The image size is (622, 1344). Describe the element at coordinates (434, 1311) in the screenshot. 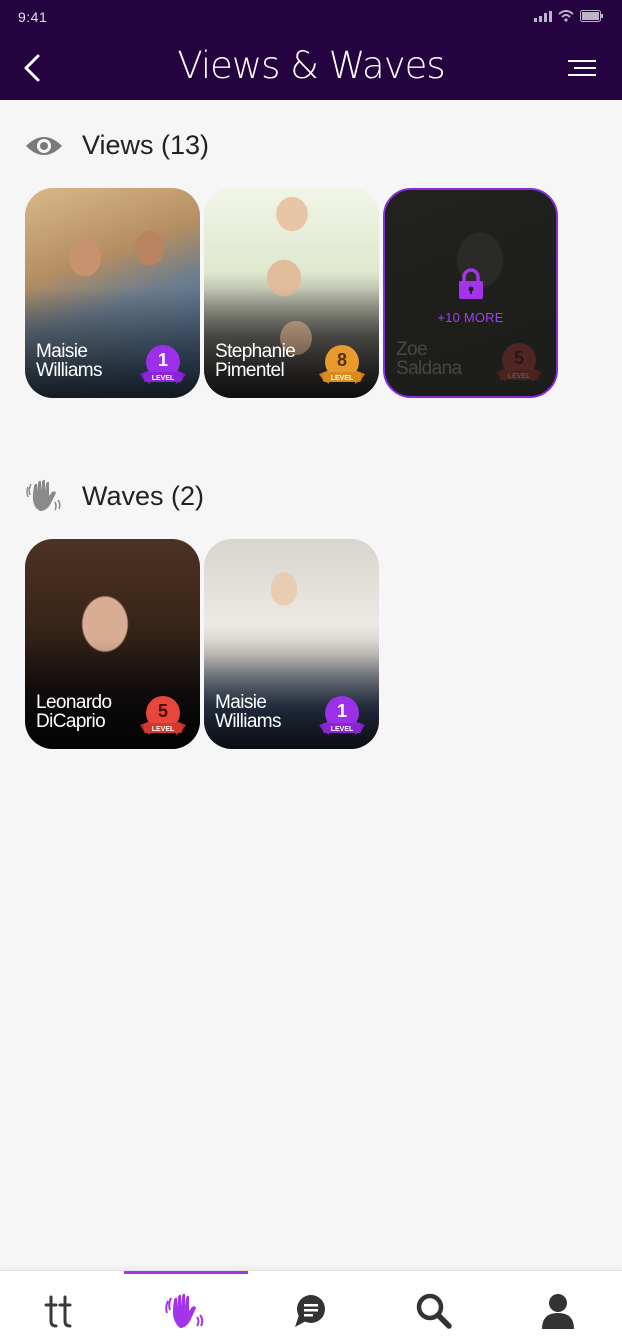

I see `search-icon` at that location.